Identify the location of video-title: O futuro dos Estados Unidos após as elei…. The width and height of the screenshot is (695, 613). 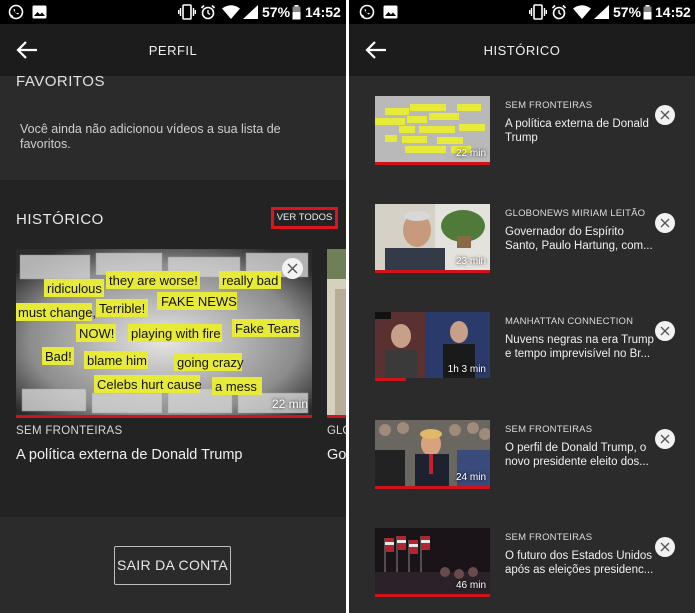
(580, 563).